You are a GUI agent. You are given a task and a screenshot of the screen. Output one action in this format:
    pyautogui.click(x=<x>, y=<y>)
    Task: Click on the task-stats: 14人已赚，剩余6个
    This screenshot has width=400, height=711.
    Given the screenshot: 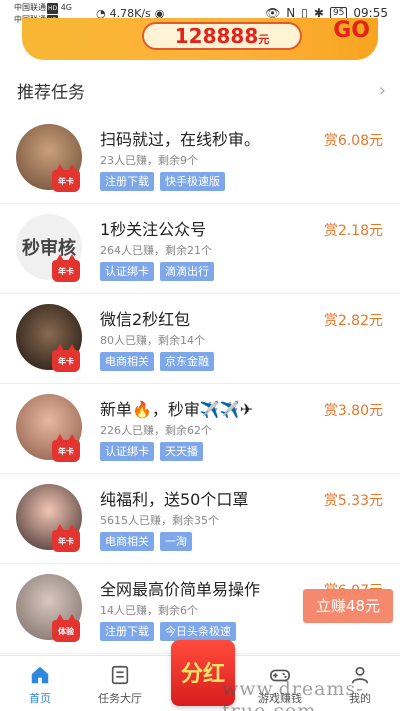 What is the action you would take?
    pyautogui.click(x=149, y=610)
    